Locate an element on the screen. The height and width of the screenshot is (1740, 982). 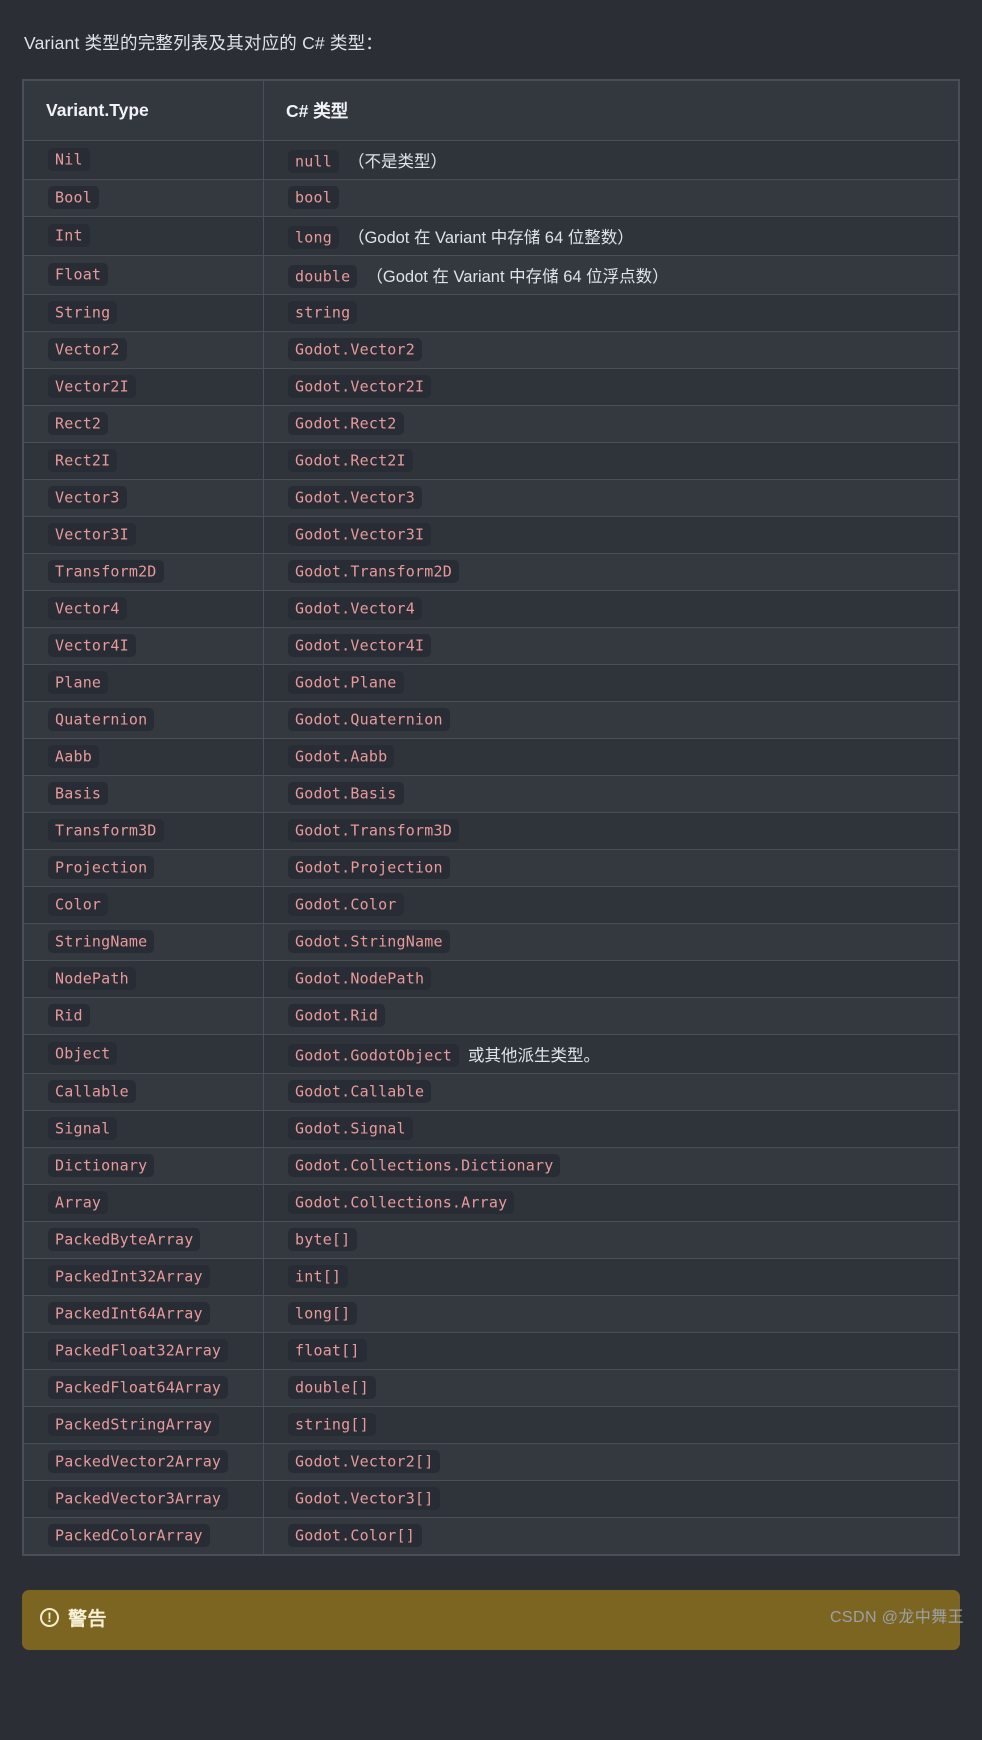
cell-variant-type: PackedInt32Array is located at coordinates (143, 1276).